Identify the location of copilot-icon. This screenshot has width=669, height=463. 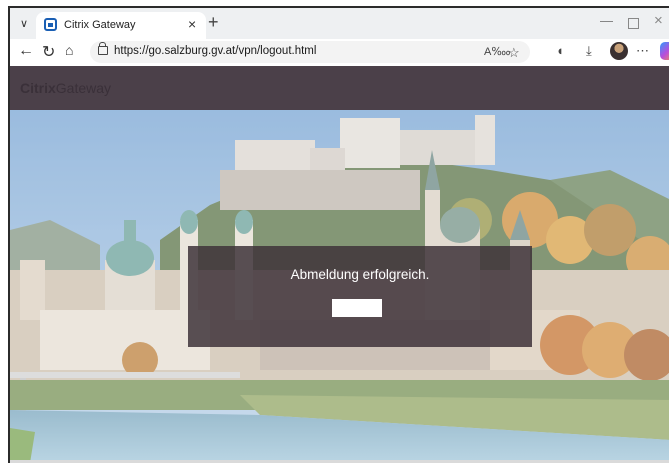
(664, 51).